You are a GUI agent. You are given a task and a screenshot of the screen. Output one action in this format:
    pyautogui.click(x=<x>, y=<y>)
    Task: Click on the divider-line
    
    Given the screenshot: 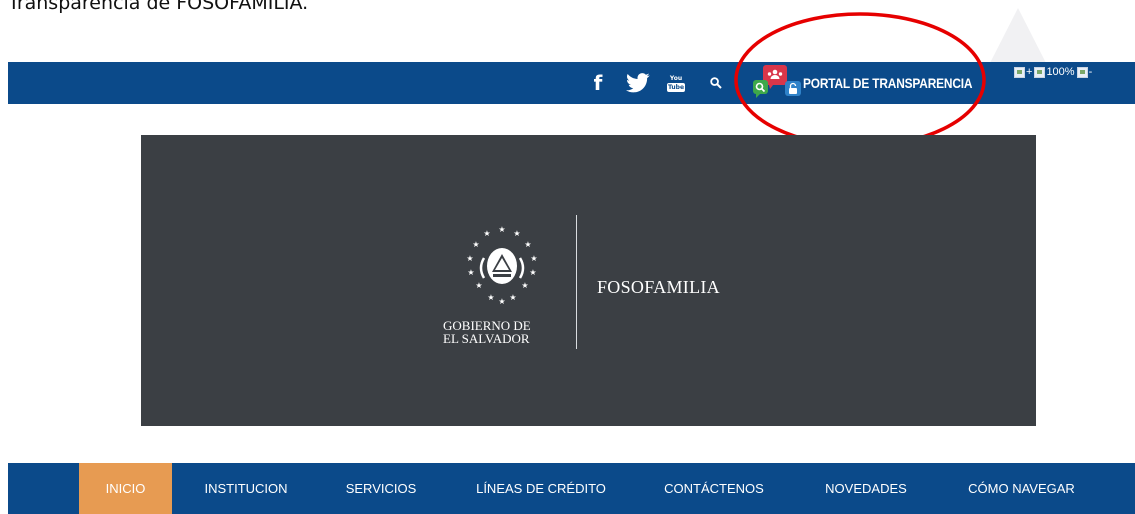 What is the action you would take?
    pyautogui.click(x=576, y=282)
    